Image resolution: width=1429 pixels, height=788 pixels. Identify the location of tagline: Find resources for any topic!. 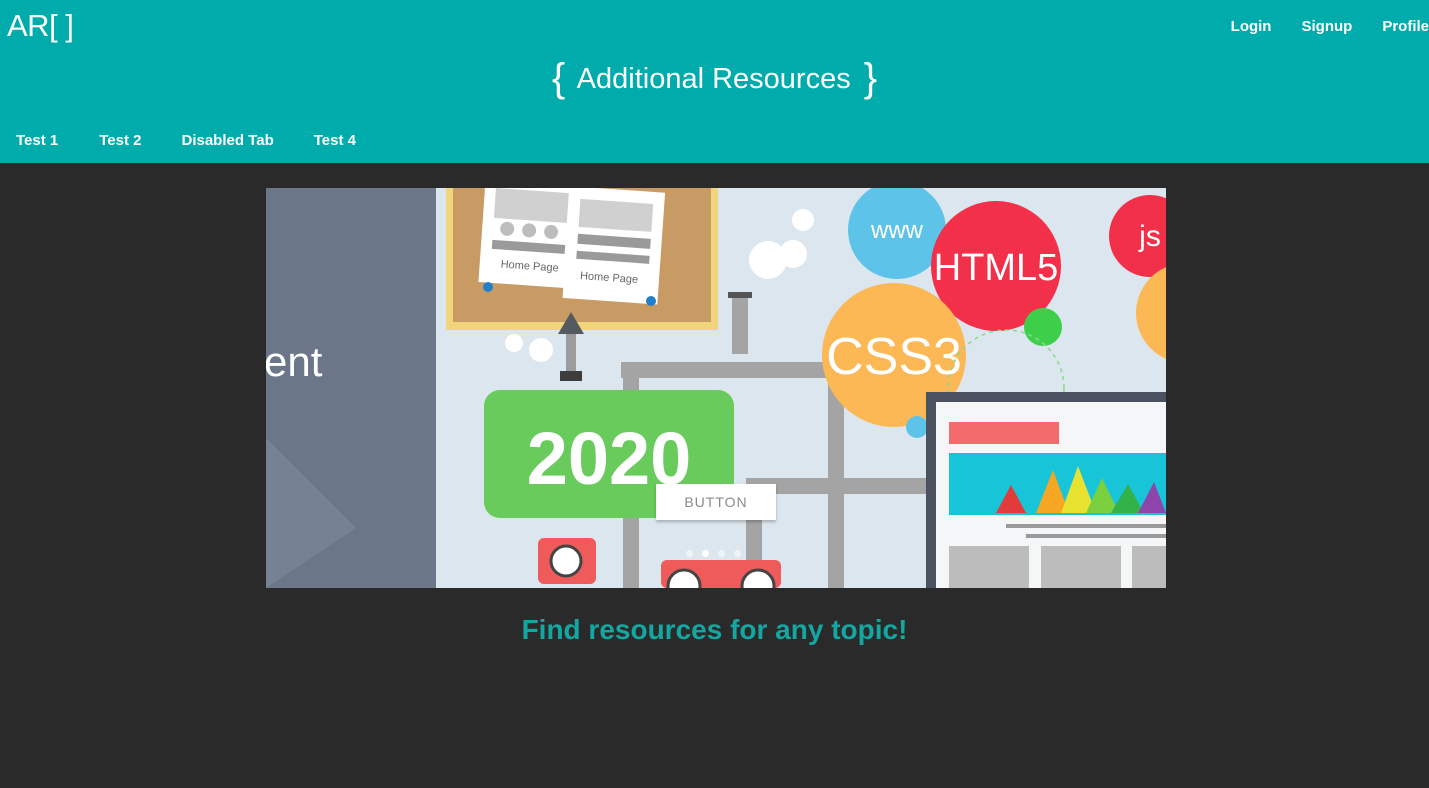
(714, 629).